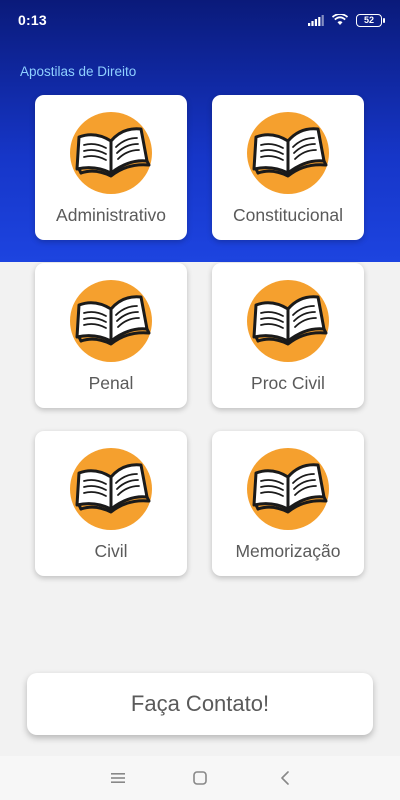 The width and height of the screenshot is (400, 800). Describe the element at coordinates (200, 20) in the screenshot. I see `status-bar: 0:13 52` at that location.